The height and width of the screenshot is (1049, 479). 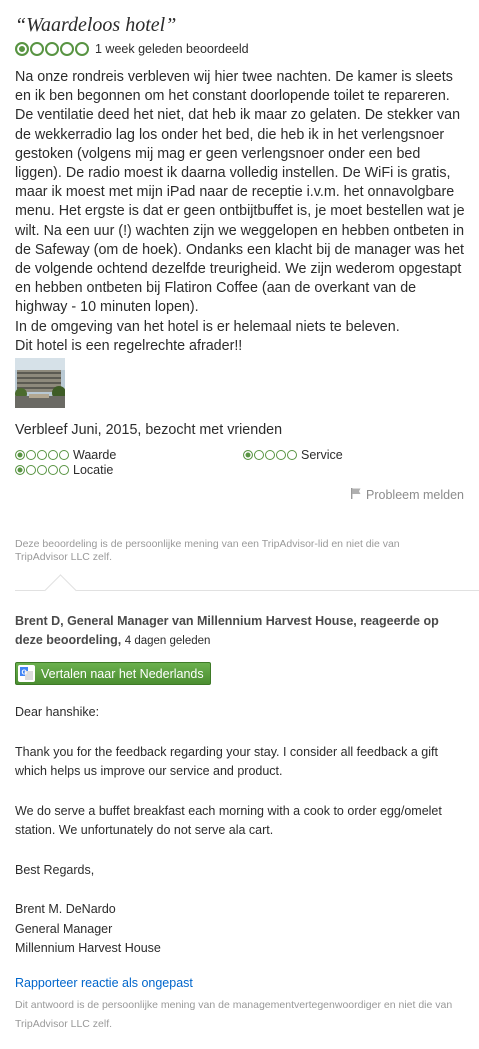 What do you see at coordinates (55, 869) in the screenshot?
I see `response-paragraph: Best Regards,` at bounding box center [55, 869].